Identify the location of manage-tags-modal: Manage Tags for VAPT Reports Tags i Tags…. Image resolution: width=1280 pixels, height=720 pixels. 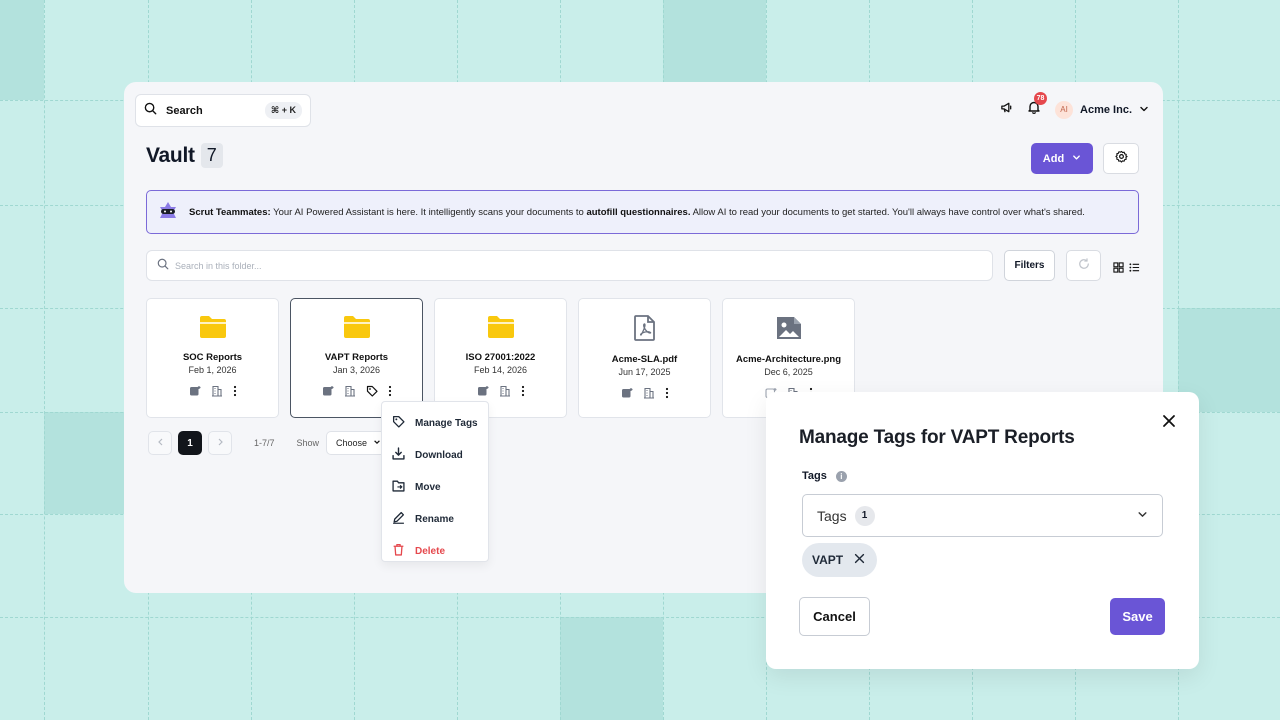
(982, 530).